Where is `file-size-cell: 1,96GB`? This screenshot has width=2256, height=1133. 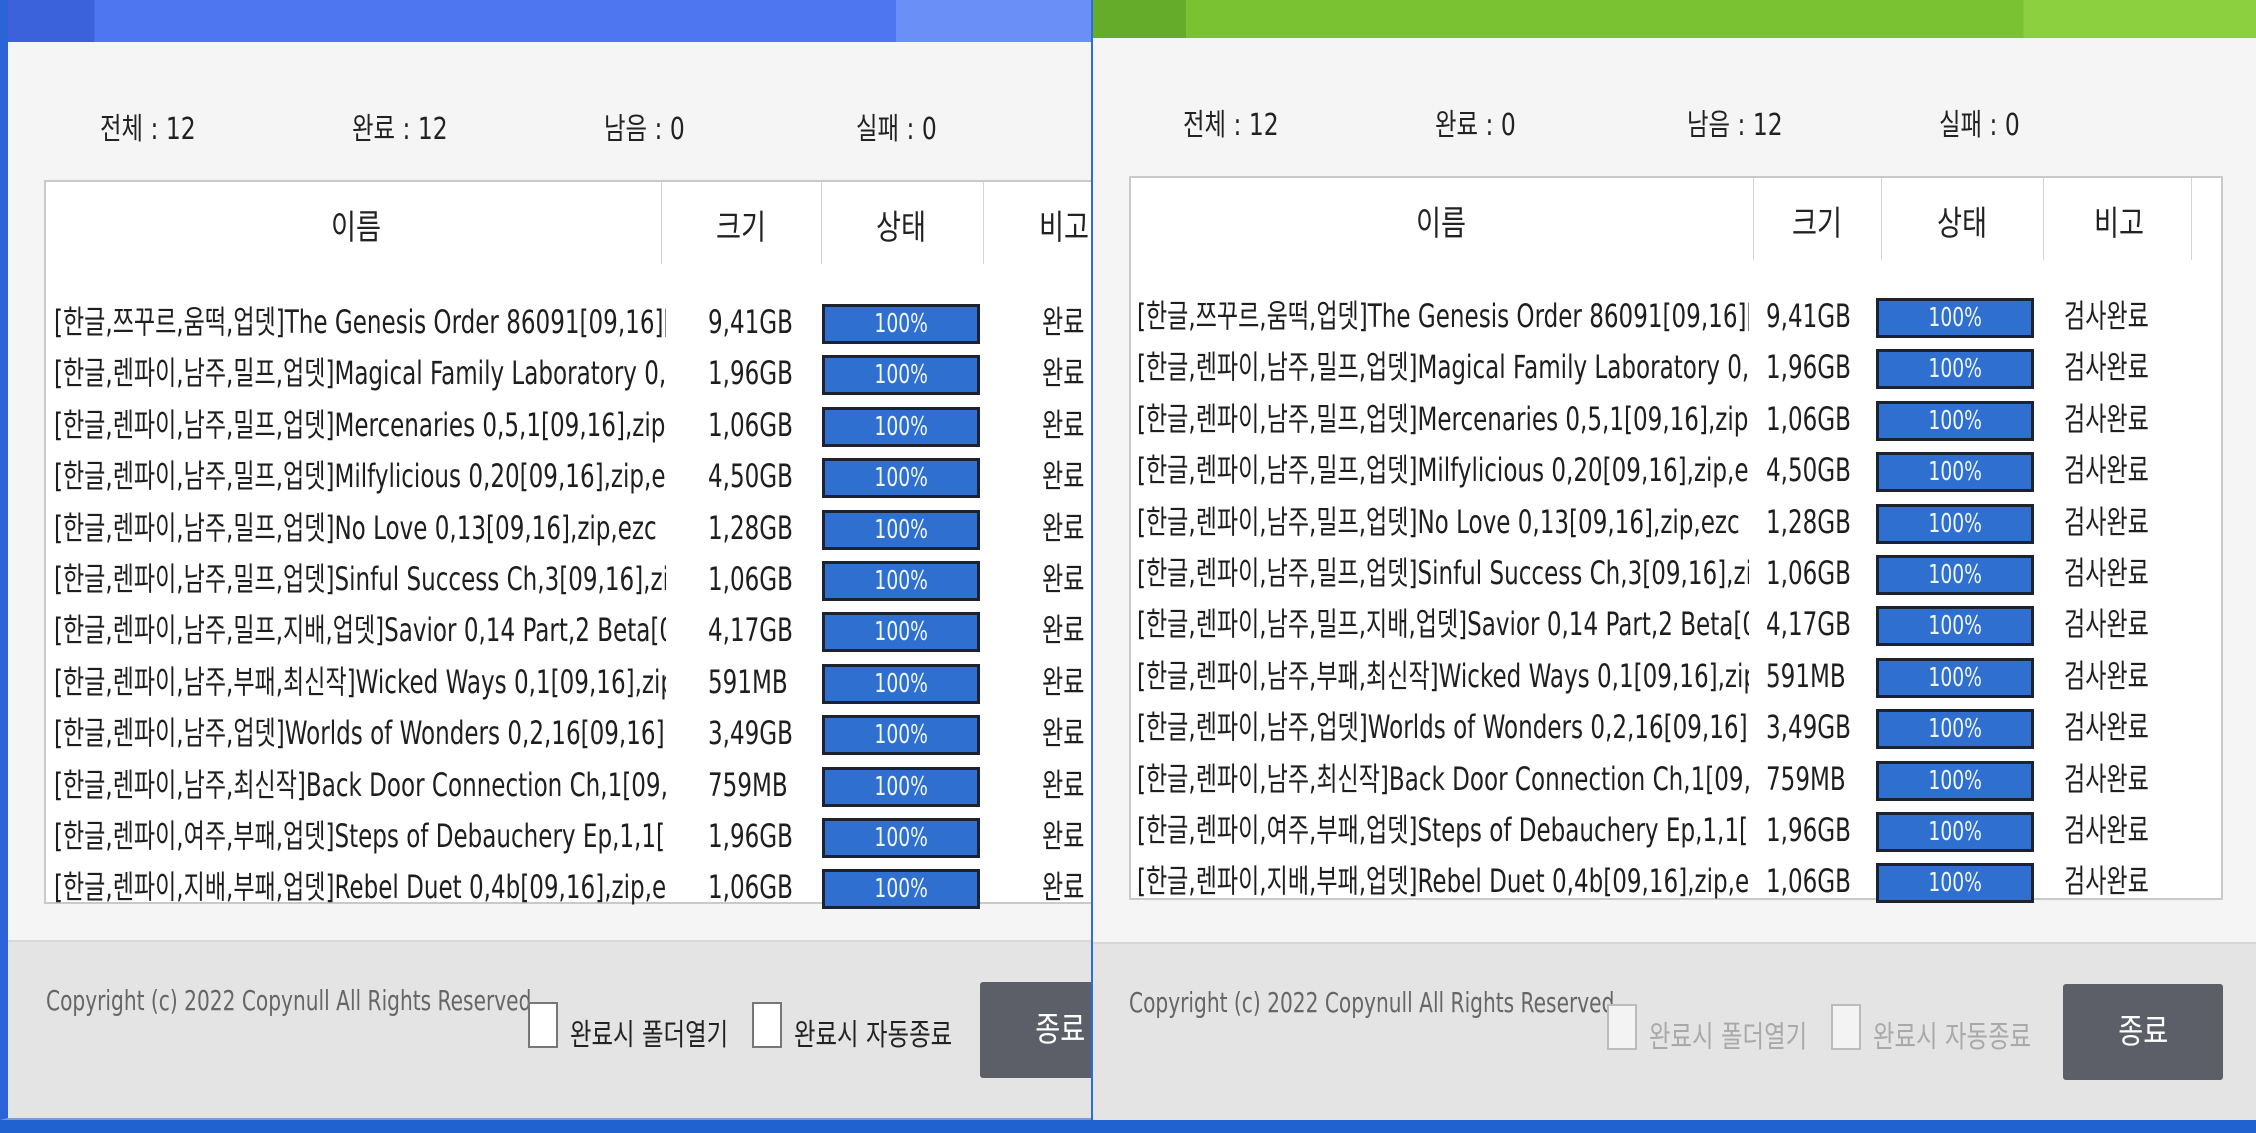 file-size-cell: 1,96GB is located at coordinates (1808, 830).